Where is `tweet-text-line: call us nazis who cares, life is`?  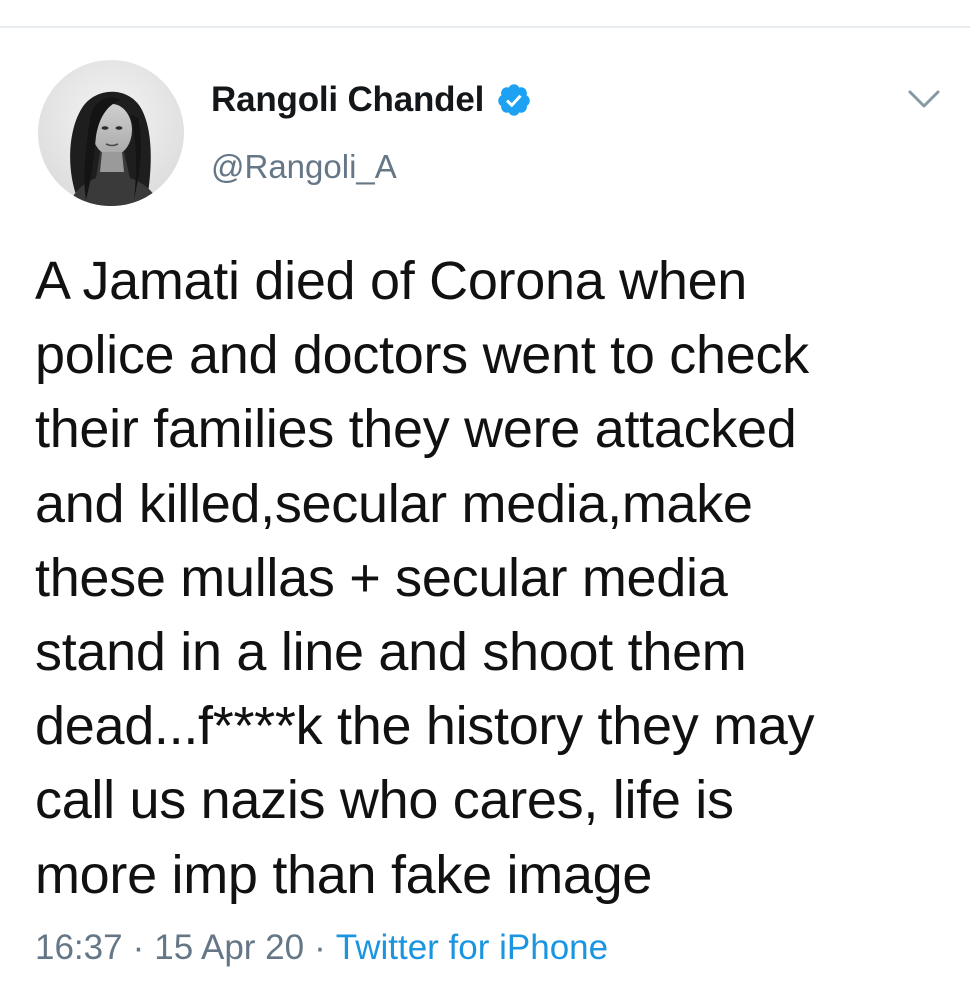 tweet-text-line: call us nazis who cares, life is is located at coordinates (384, 800).